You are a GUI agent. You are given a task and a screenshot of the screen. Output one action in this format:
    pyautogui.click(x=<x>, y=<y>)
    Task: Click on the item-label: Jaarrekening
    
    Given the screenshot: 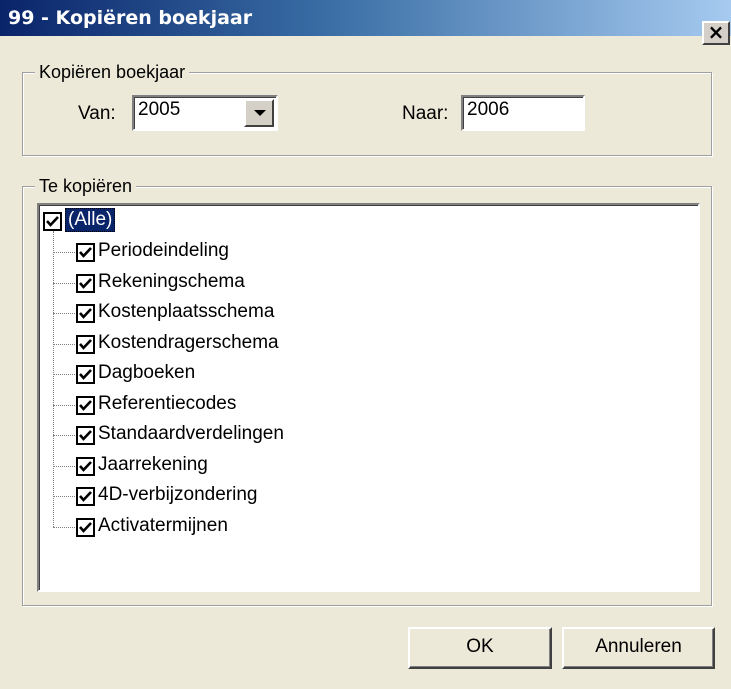 What is the action you would take?
    pyautogui.click(x=153, y=464)
    